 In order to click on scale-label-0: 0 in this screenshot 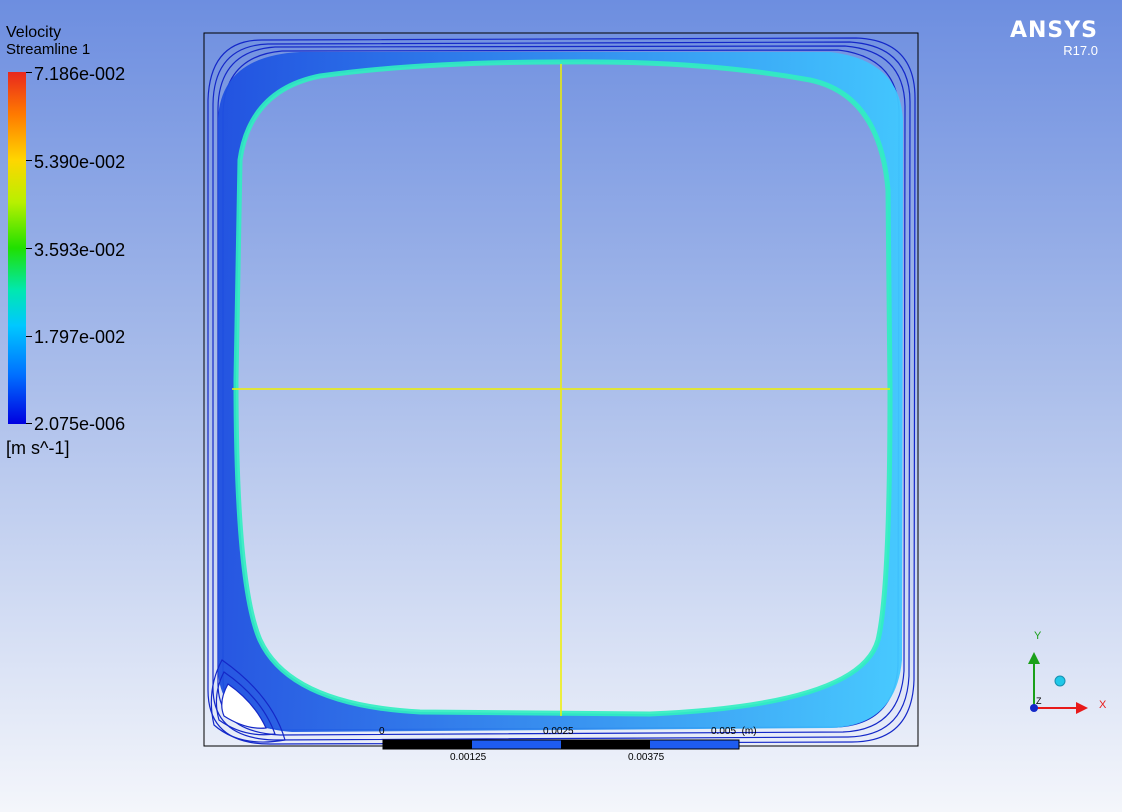, I will do `click(382, 731)`.